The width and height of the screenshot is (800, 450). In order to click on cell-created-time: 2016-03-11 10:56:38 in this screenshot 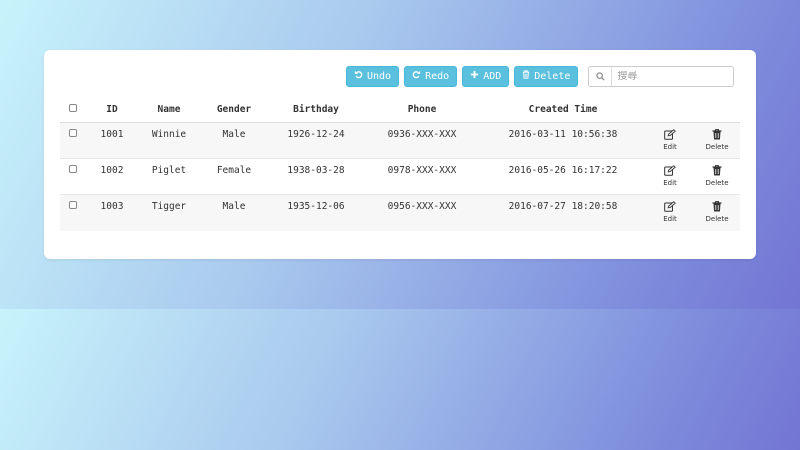, I will do `click(563, 140)`.